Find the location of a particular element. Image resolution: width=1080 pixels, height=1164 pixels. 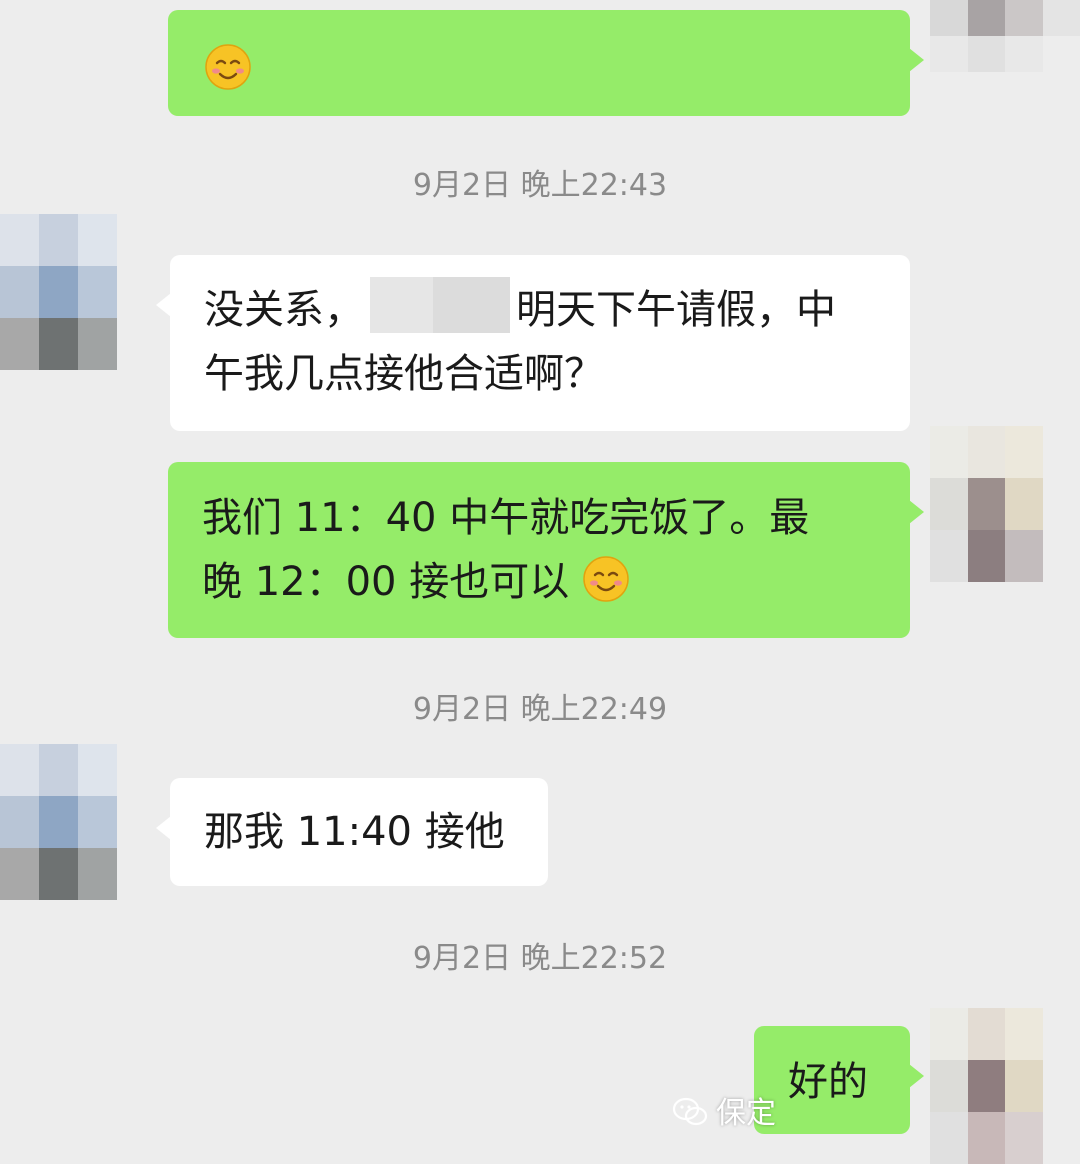

message-line: 我们 11：40 中午就吃完饭了。最 is located at coordinates (506, 518).